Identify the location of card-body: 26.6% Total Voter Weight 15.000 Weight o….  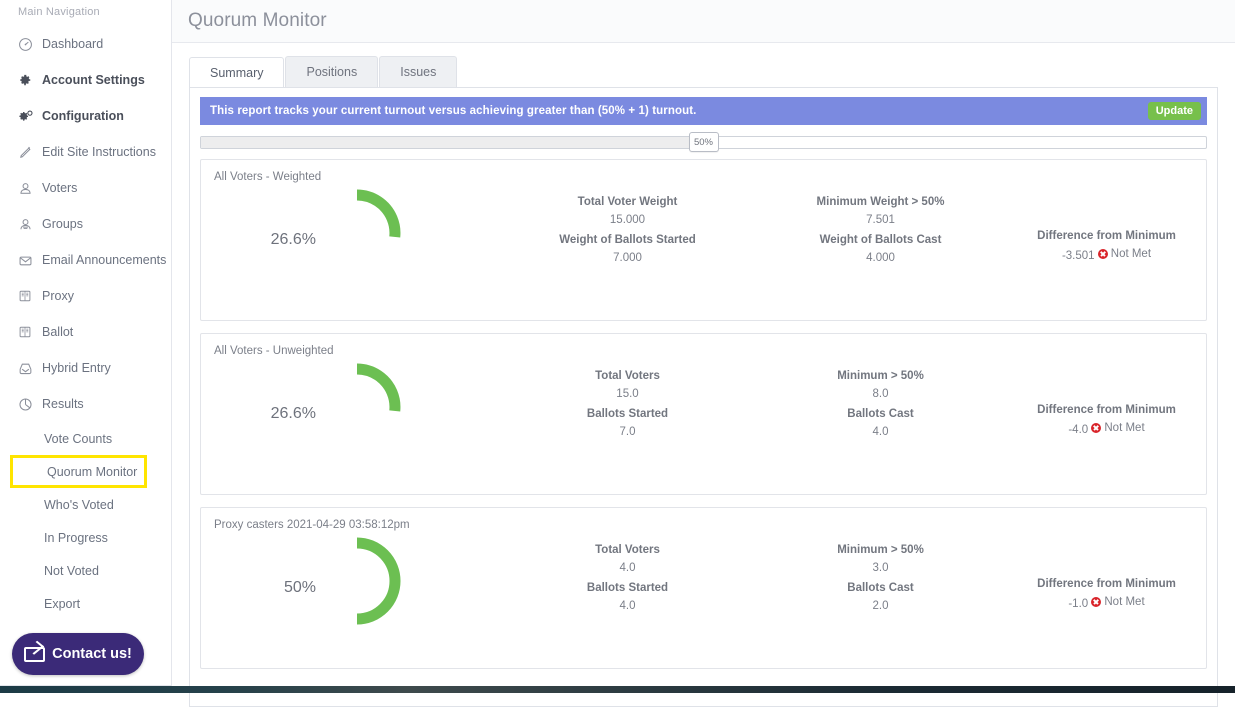
(703, 243).